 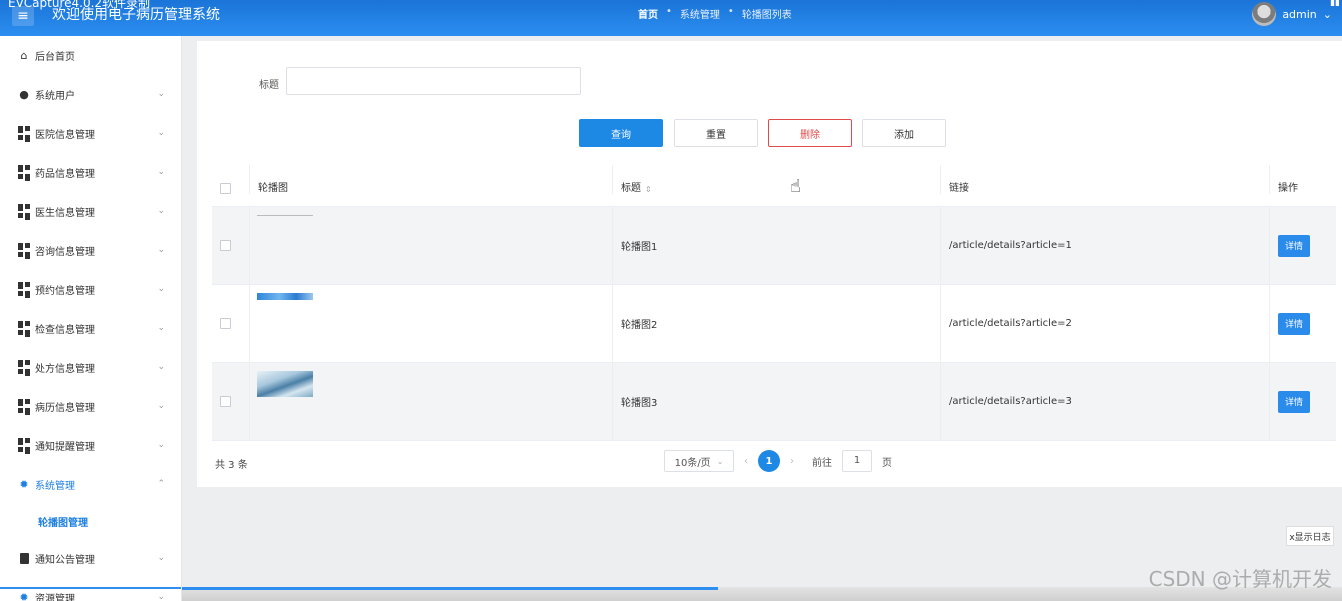 What do you see at coordinates (1288, 188) in the screenshot?
I see `header-operation: 操作` at bounding box center [1288, 188].